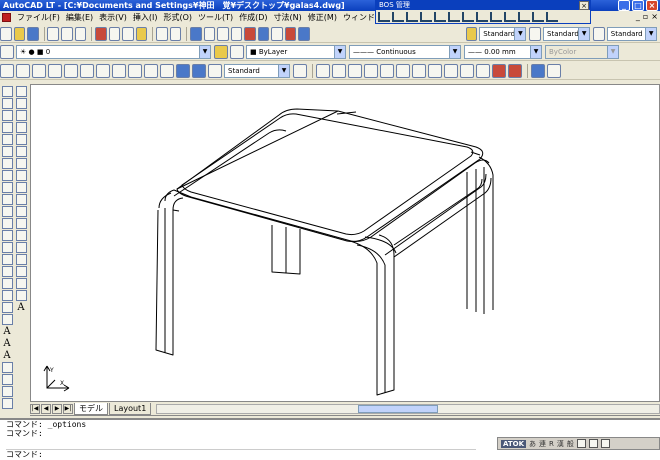 The width and height of the screenshot is (660, 460). What do you see at coordinates (7, 70) in the screenshot?
I see `linear-dimension-icon` at bounding box center [7, 70].